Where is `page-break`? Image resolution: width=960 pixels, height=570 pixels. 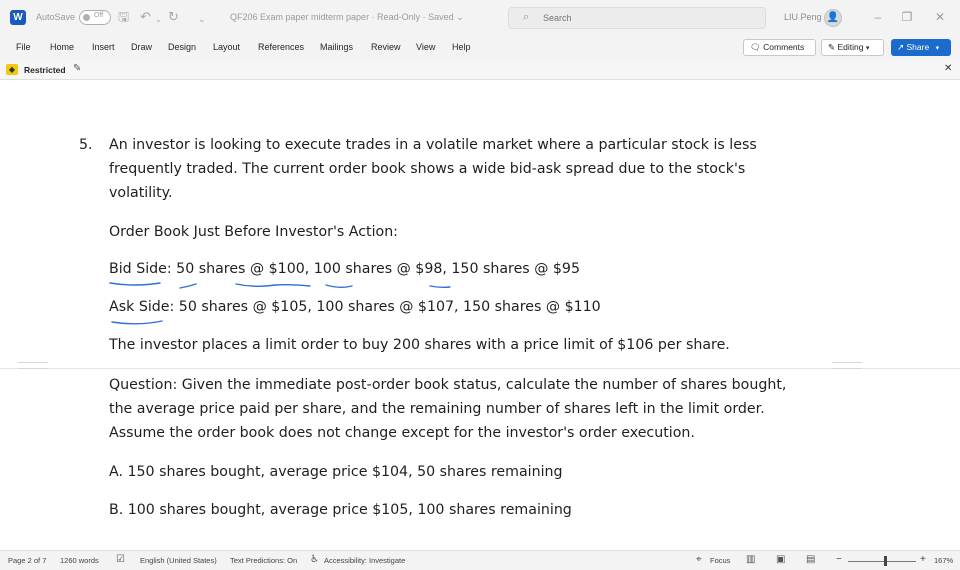
page-break is located at coordinates (480, 368).